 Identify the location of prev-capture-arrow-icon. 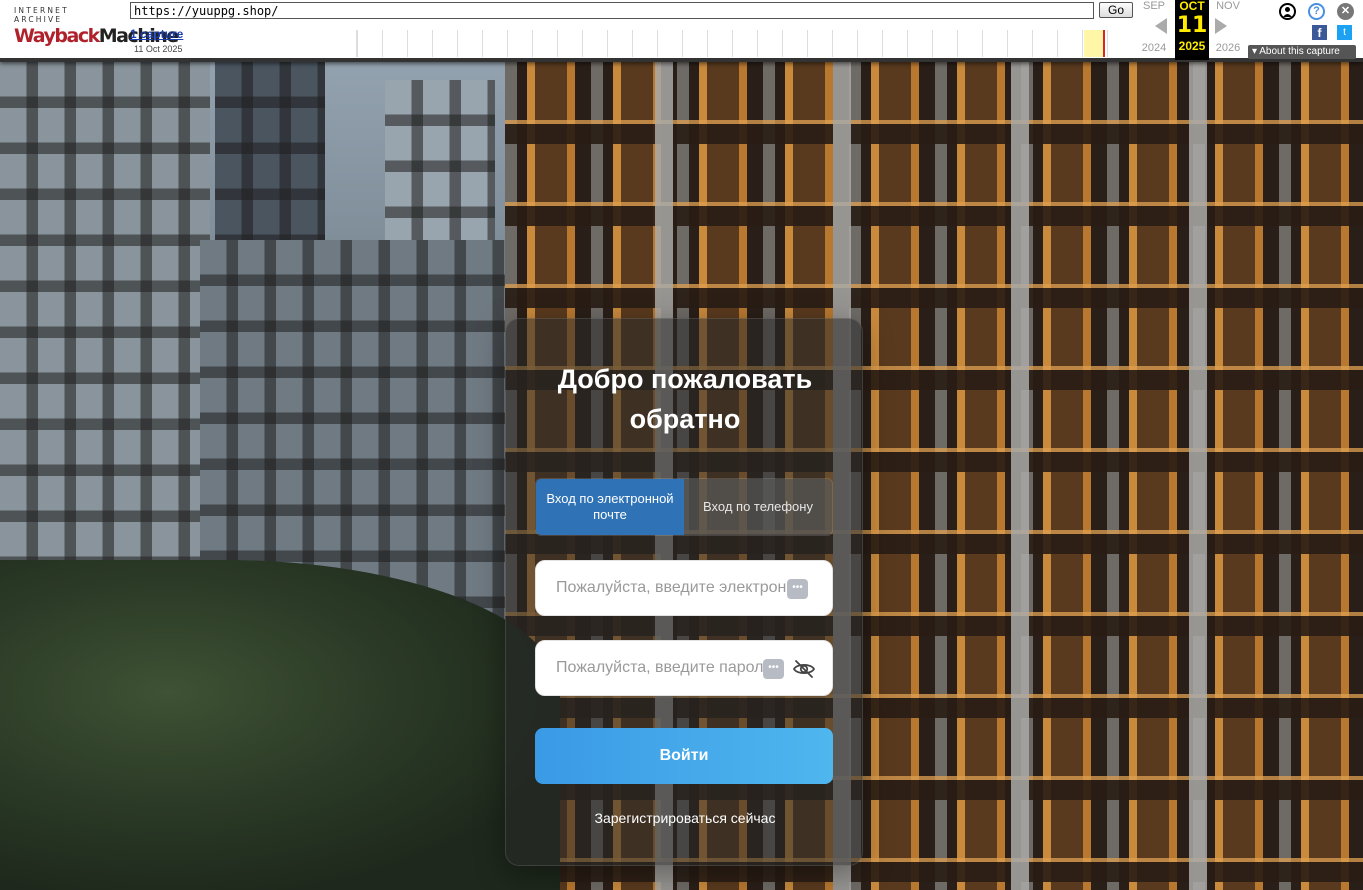
(1161, 26).